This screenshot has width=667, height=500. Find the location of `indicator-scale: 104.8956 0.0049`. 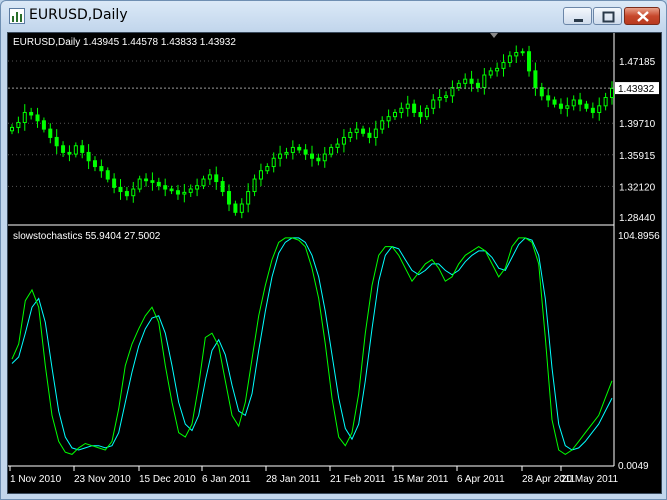

indicator-scale: 104.8956 0.0049 is located at coordinates (639, 351).